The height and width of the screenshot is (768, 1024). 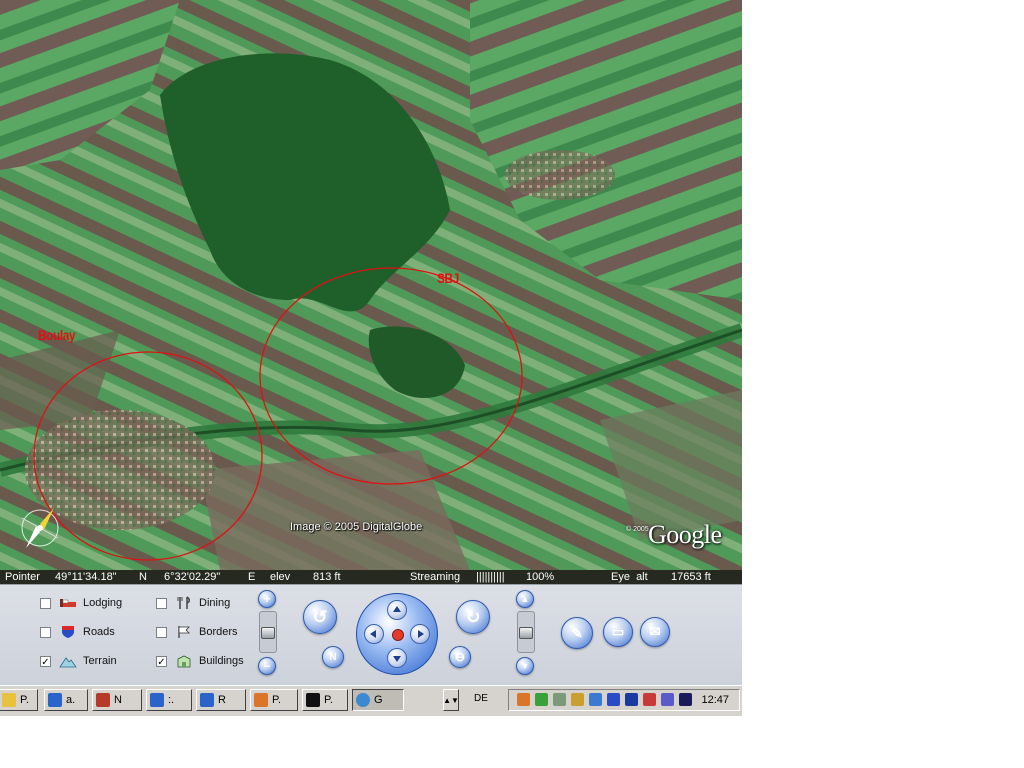 I want to click on terrain-label: Terrain, so click(x=100, y=661).